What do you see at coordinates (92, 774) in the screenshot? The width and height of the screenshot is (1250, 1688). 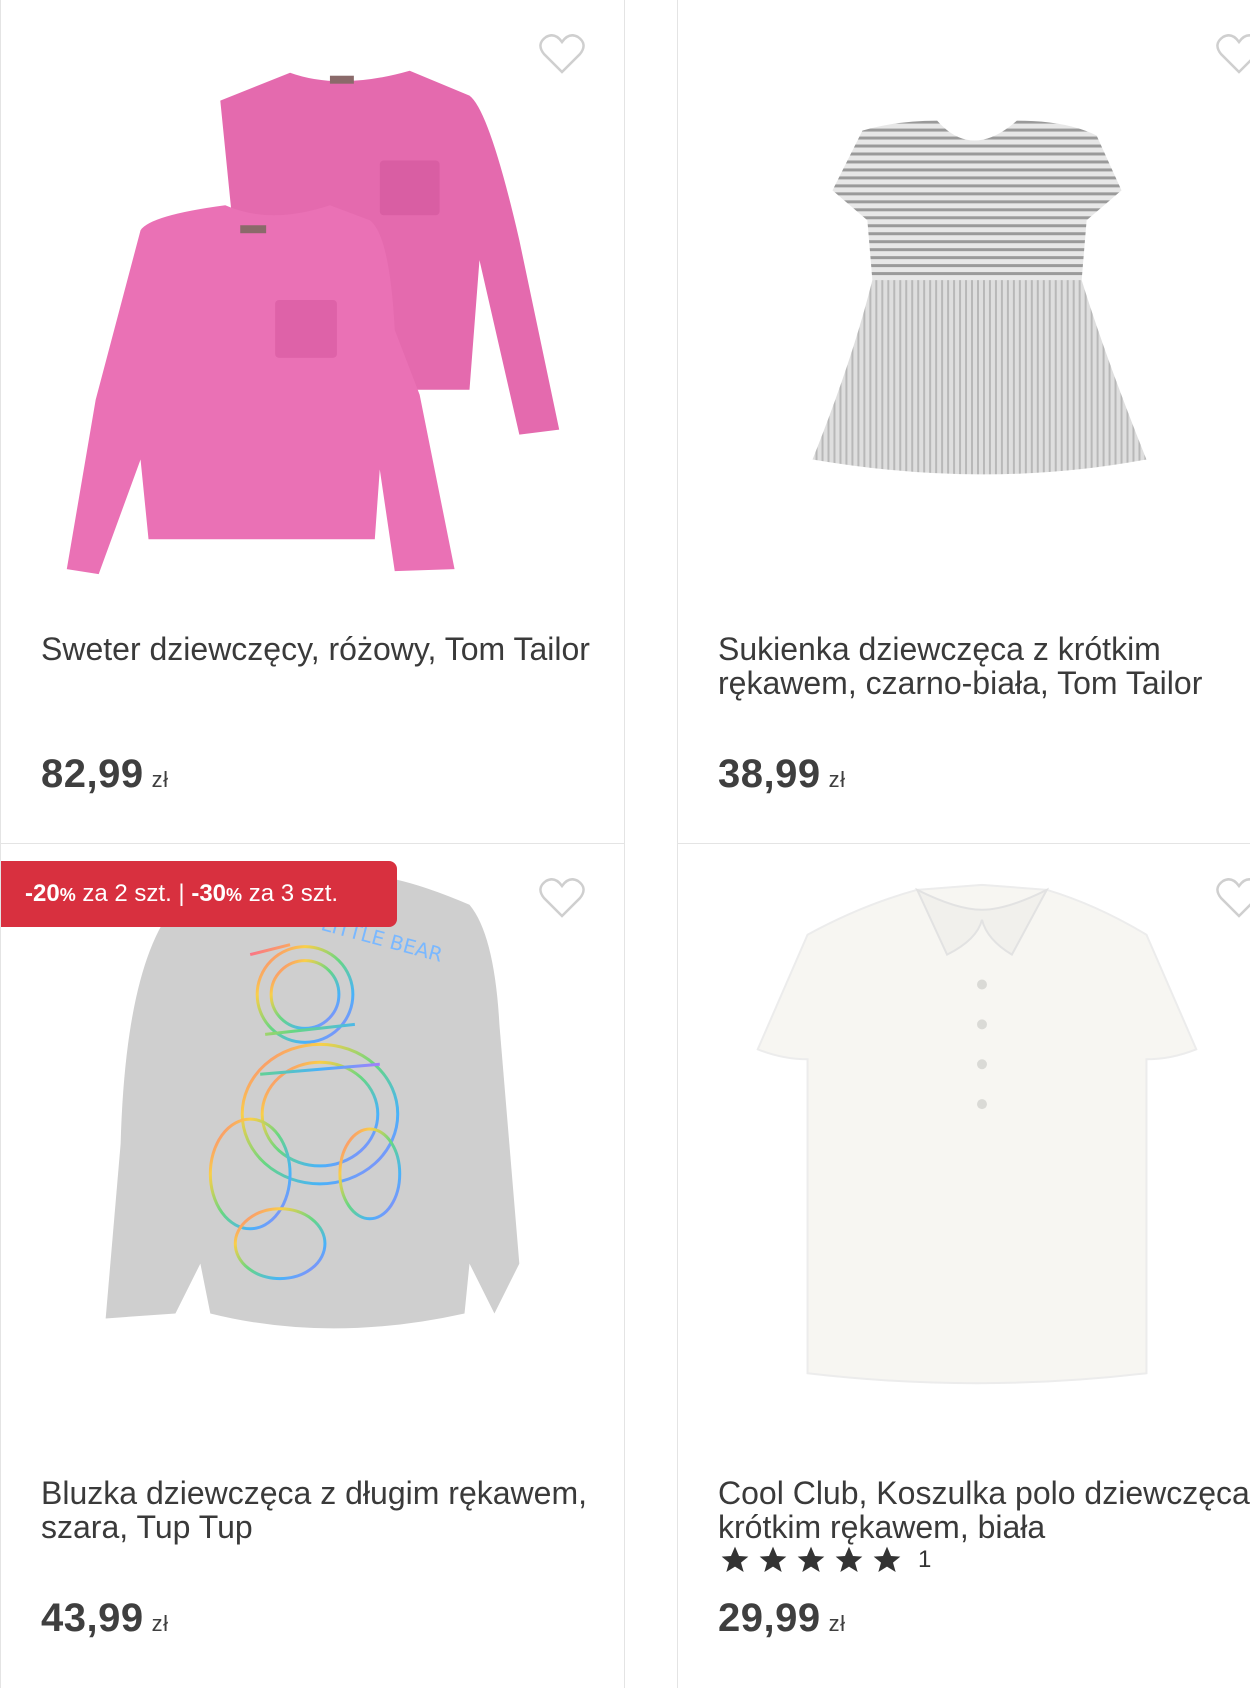 I see `price-value: 82,99` at bounding box center [92, 774].